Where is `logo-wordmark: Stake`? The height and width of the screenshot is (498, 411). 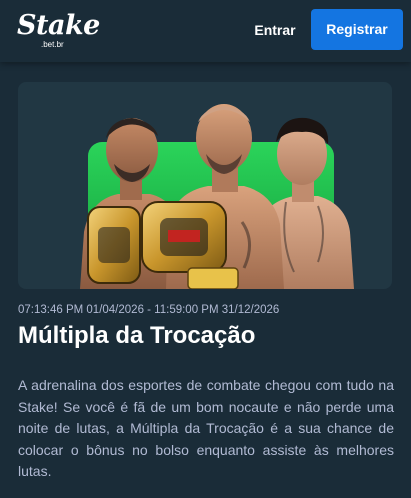 logo-wordmark: Stake is located at coordinates (58, 25).